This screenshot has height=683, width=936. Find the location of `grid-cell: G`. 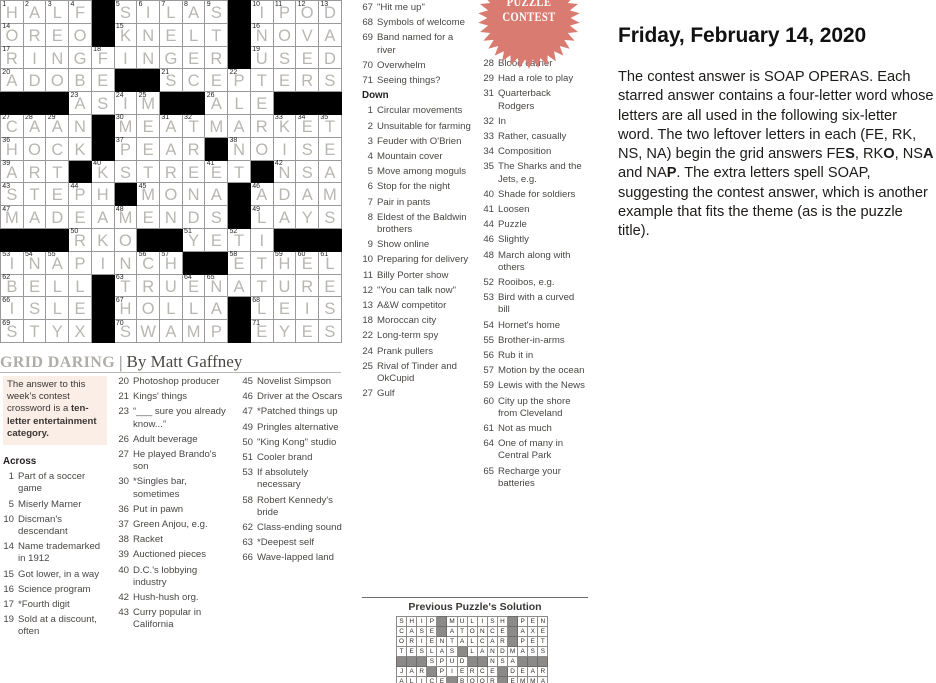

grid-cell: G is located at coordinates (80, 57).